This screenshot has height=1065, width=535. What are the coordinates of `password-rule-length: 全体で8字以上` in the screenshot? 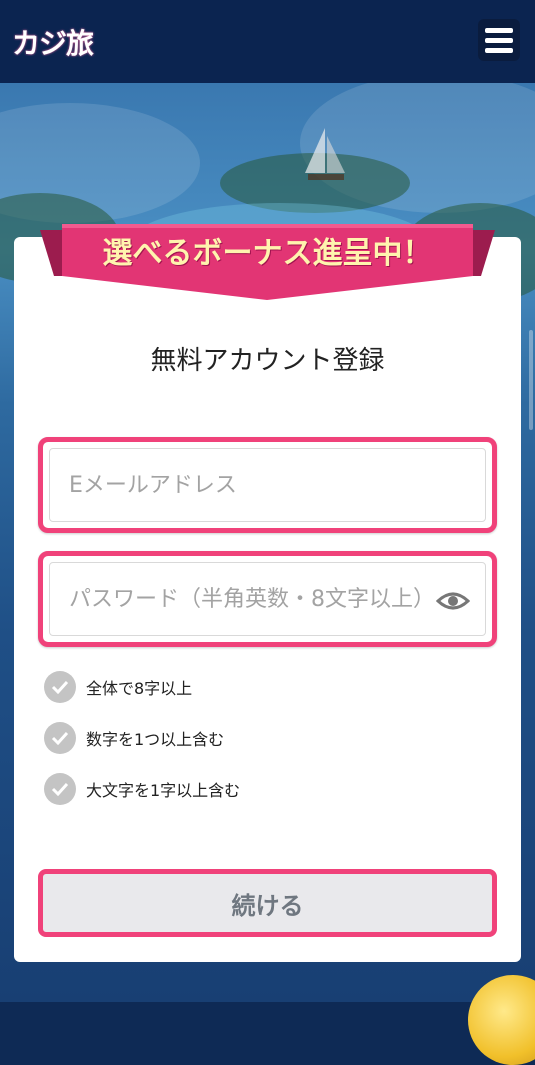 It's located at (118, 687).